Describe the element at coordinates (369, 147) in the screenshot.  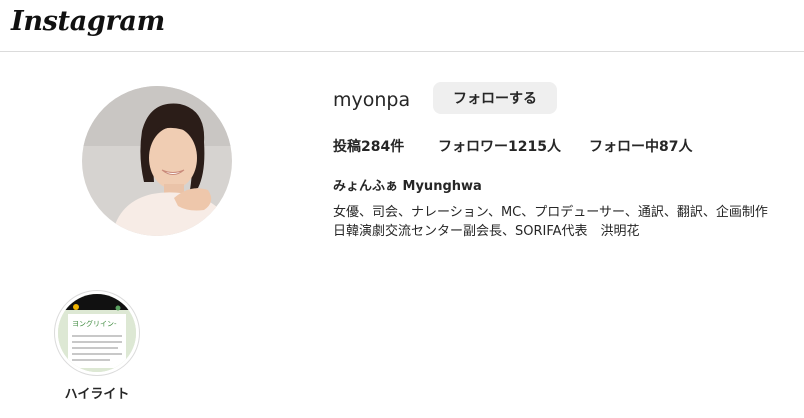
I see `posts-count: 投稿284件` at that location.